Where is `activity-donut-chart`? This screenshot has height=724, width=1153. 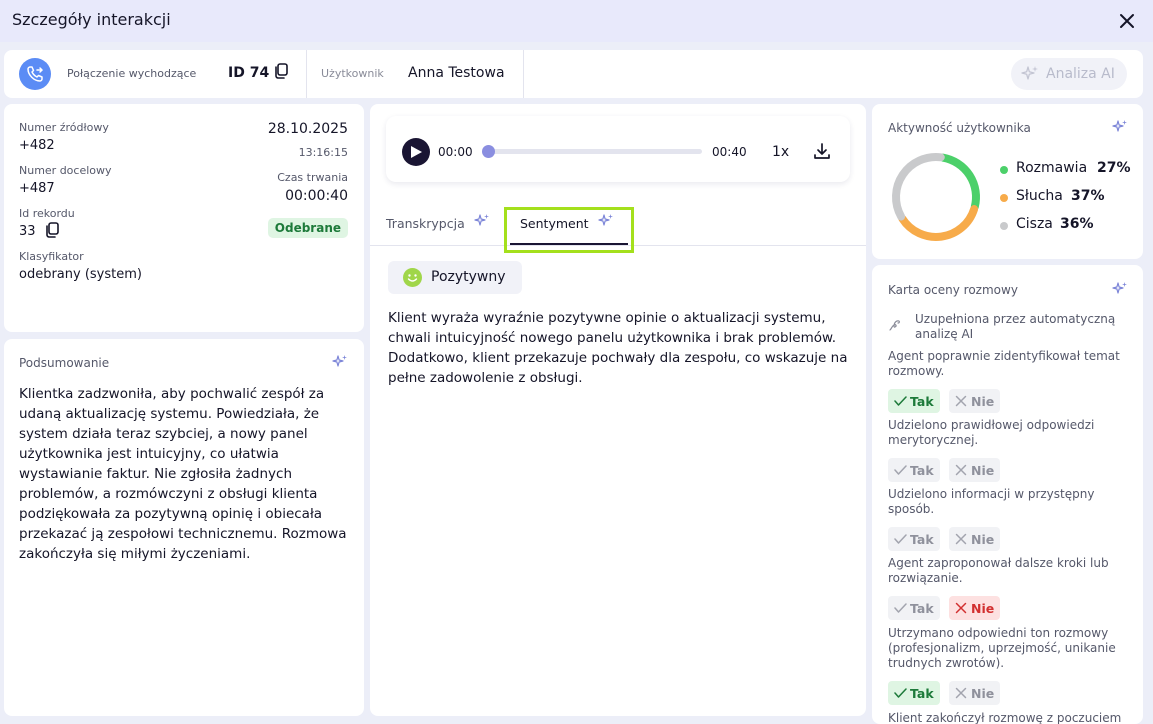 activity-donut-chart is located at coordinates (936, 197).